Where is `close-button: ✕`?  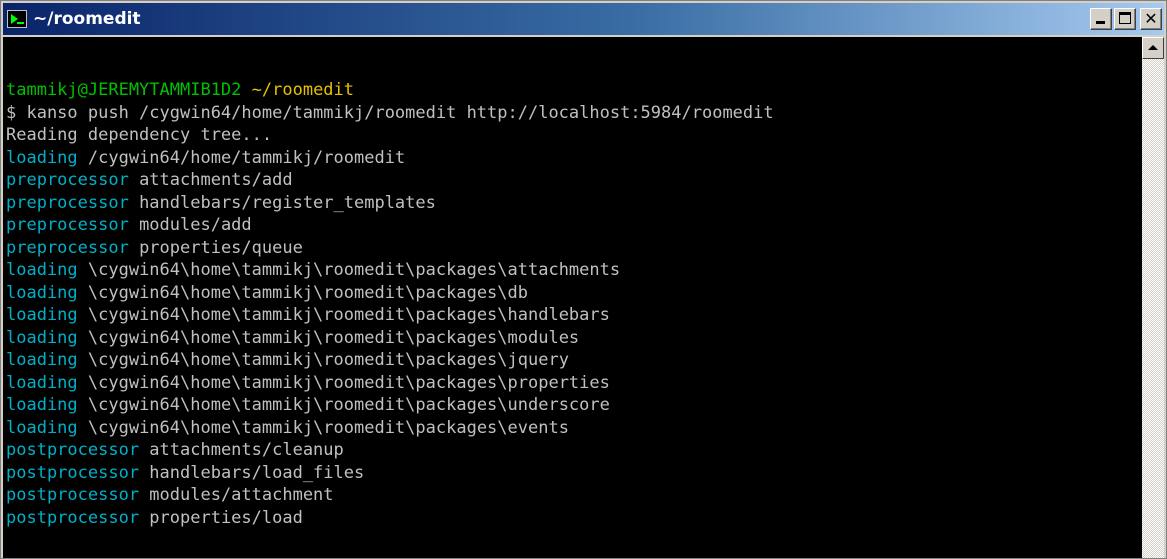
close-button: ✕ is located at coordinates (1151, 19).